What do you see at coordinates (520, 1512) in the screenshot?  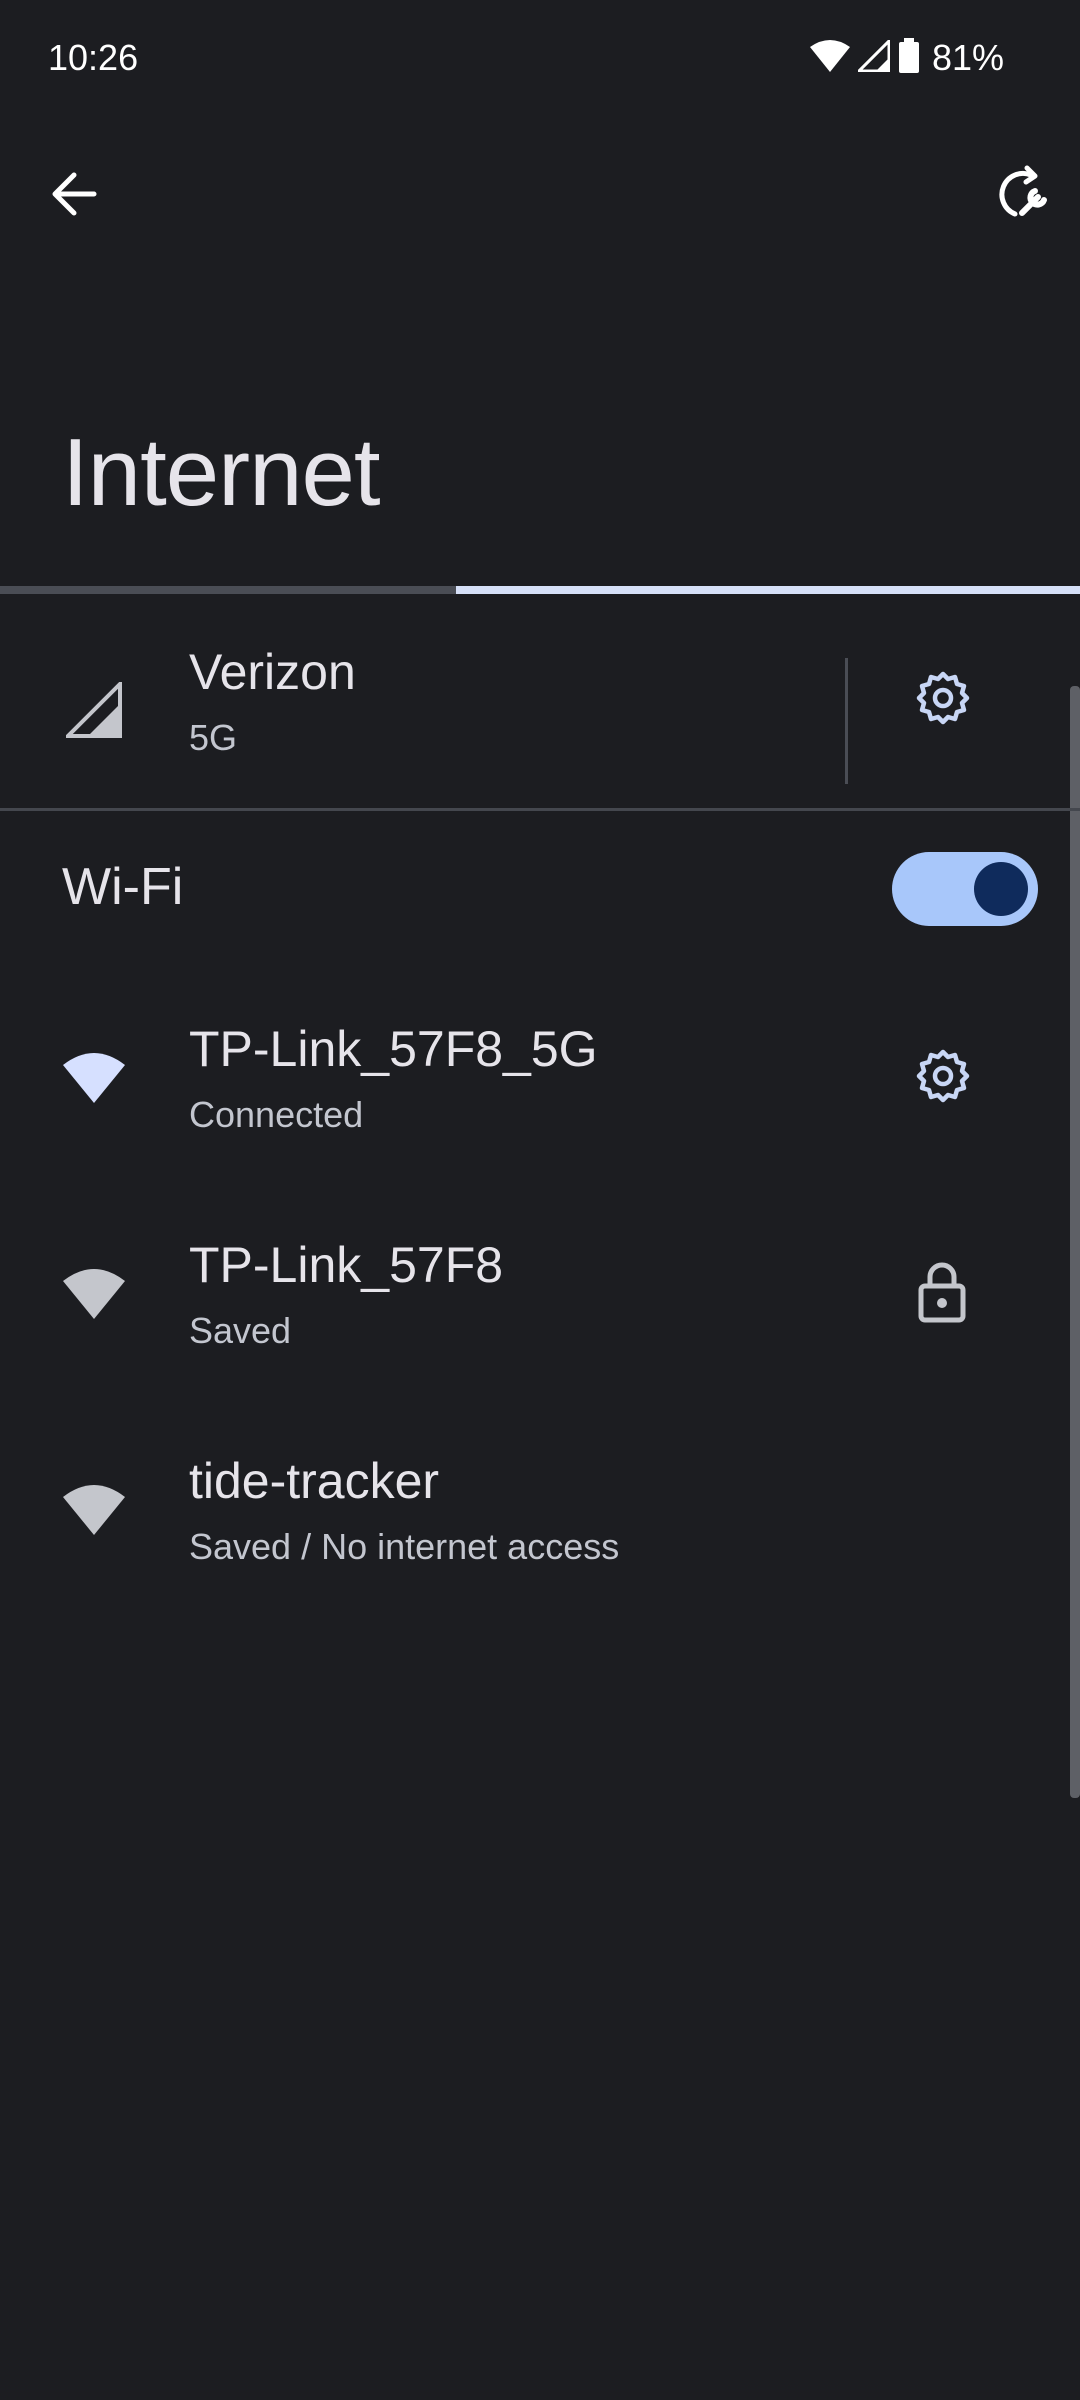 I see `wifi-network-row: tide-tracker Saved / No internet access` at bounding box center [520, 1512].